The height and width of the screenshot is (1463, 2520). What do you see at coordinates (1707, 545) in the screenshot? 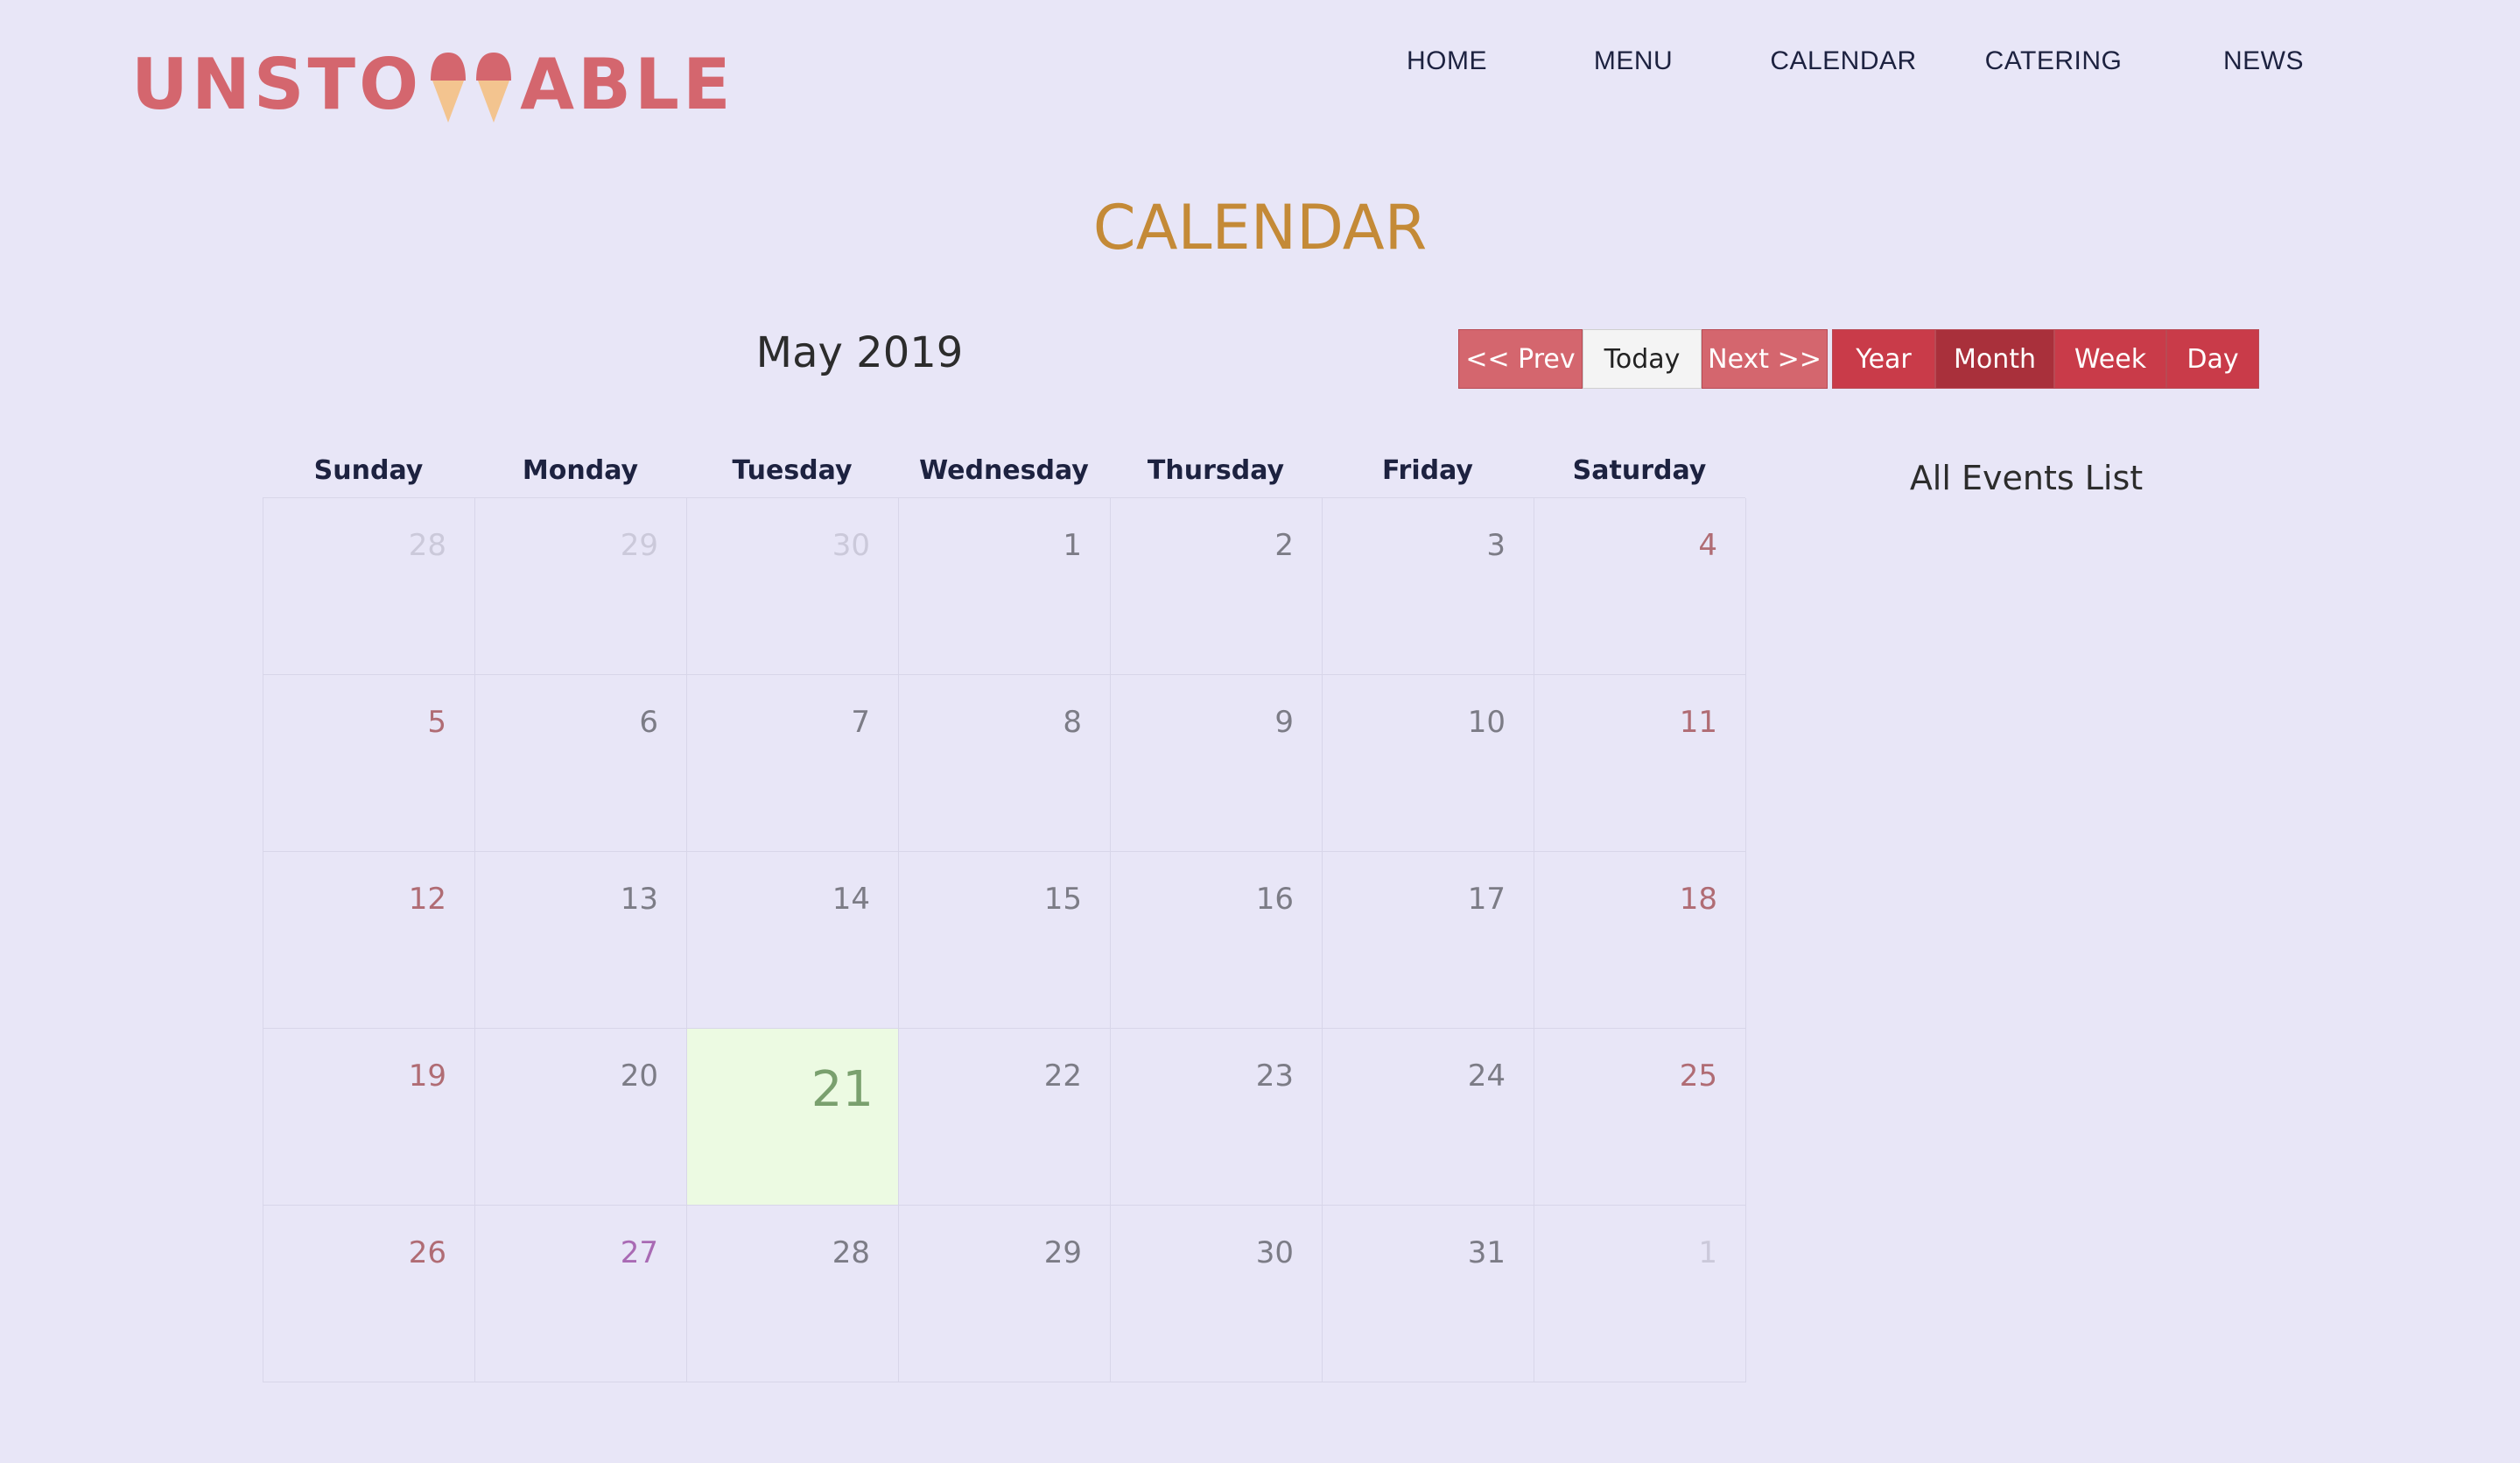
I see `day-number: 4` at bounding box center [1707, 545].